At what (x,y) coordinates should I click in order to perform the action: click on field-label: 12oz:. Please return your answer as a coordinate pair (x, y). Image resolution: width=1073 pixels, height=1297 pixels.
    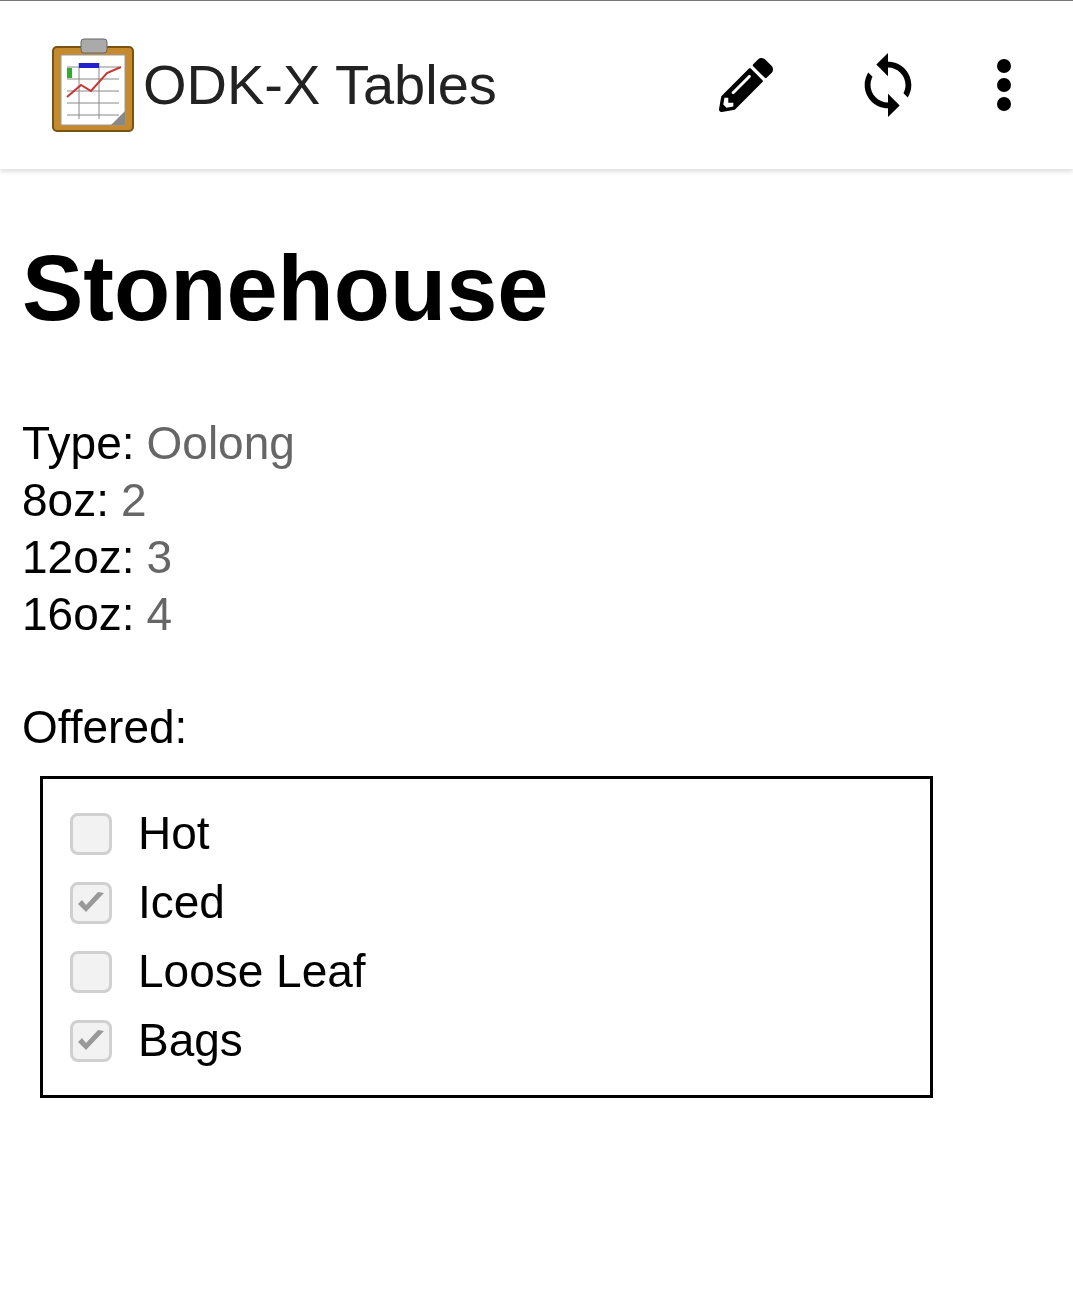
    Looking at the image, I should click on (78, 557).